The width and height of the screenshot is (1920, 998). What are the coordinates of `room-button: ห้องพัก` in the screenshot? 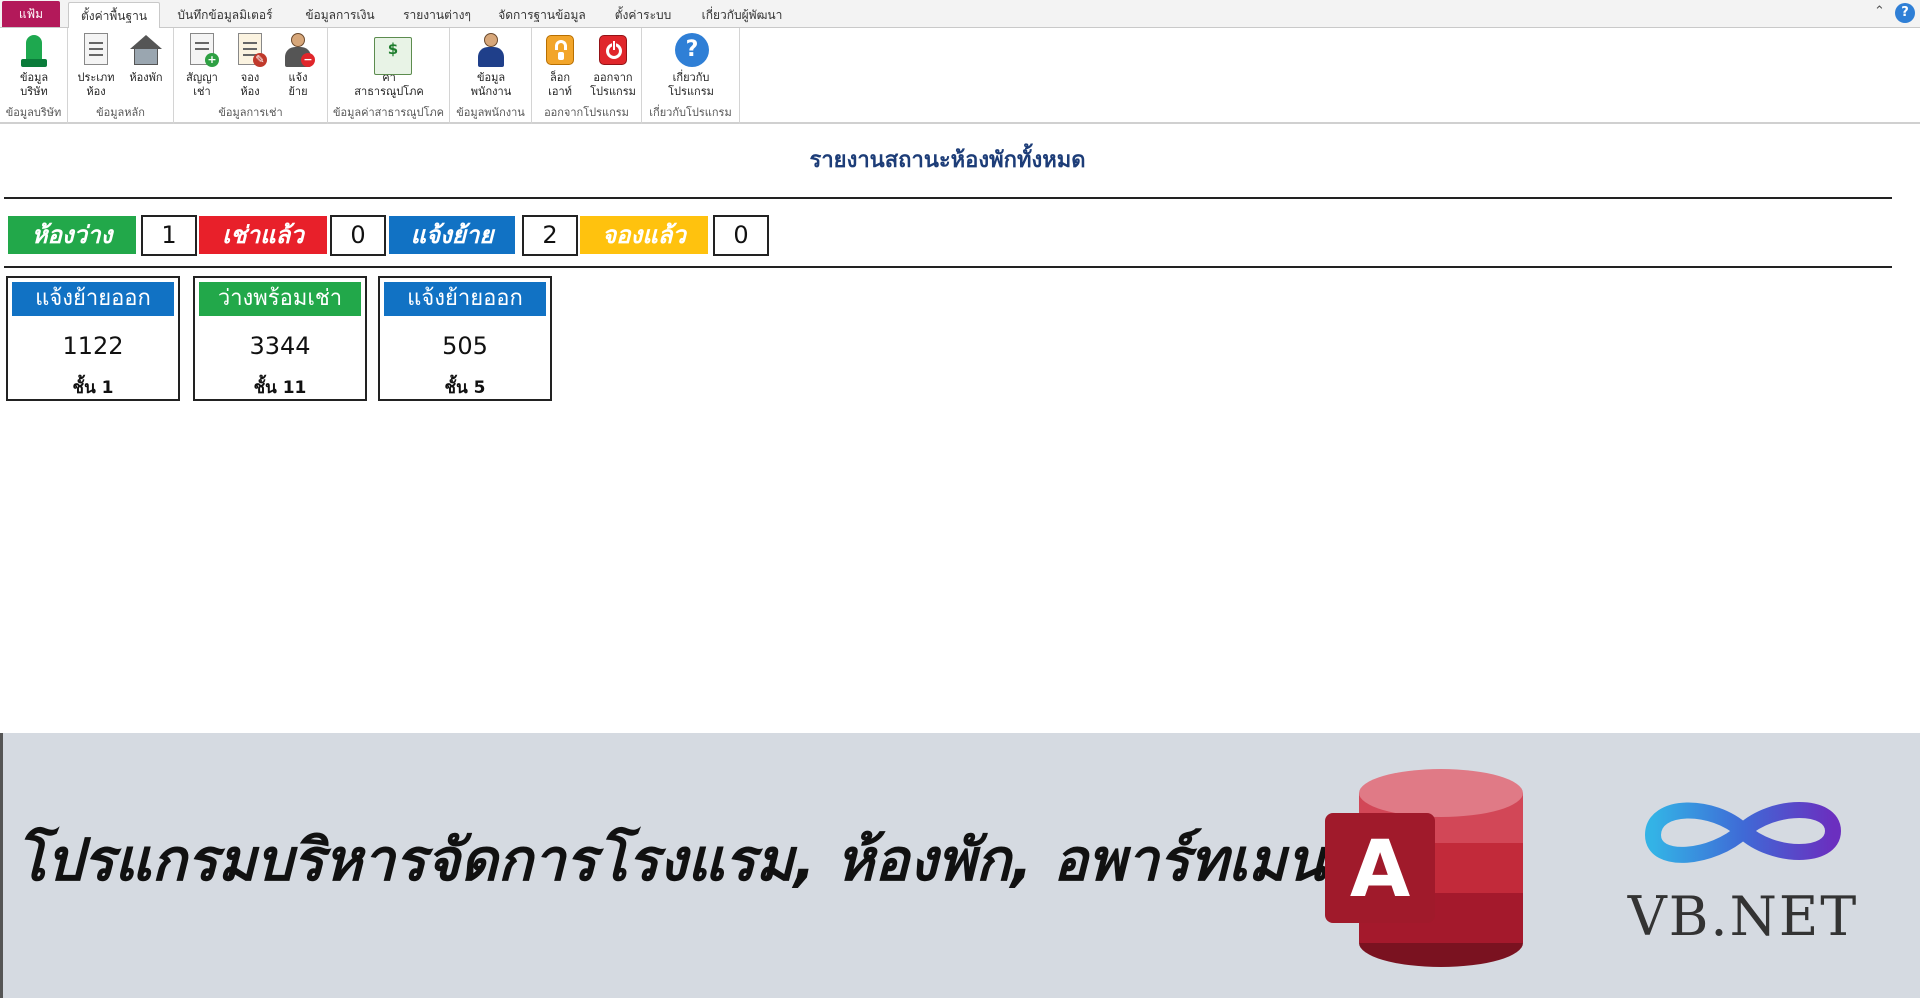 It's located at (146, 58).